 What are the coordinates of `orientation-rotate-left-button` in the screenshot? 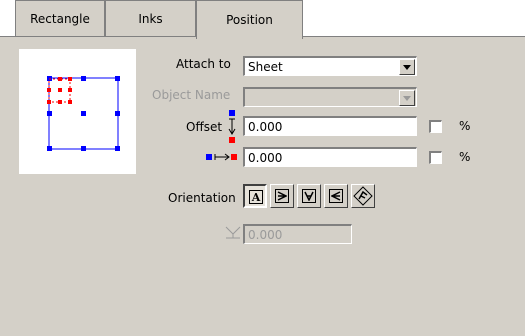 It's located at (336, 196).